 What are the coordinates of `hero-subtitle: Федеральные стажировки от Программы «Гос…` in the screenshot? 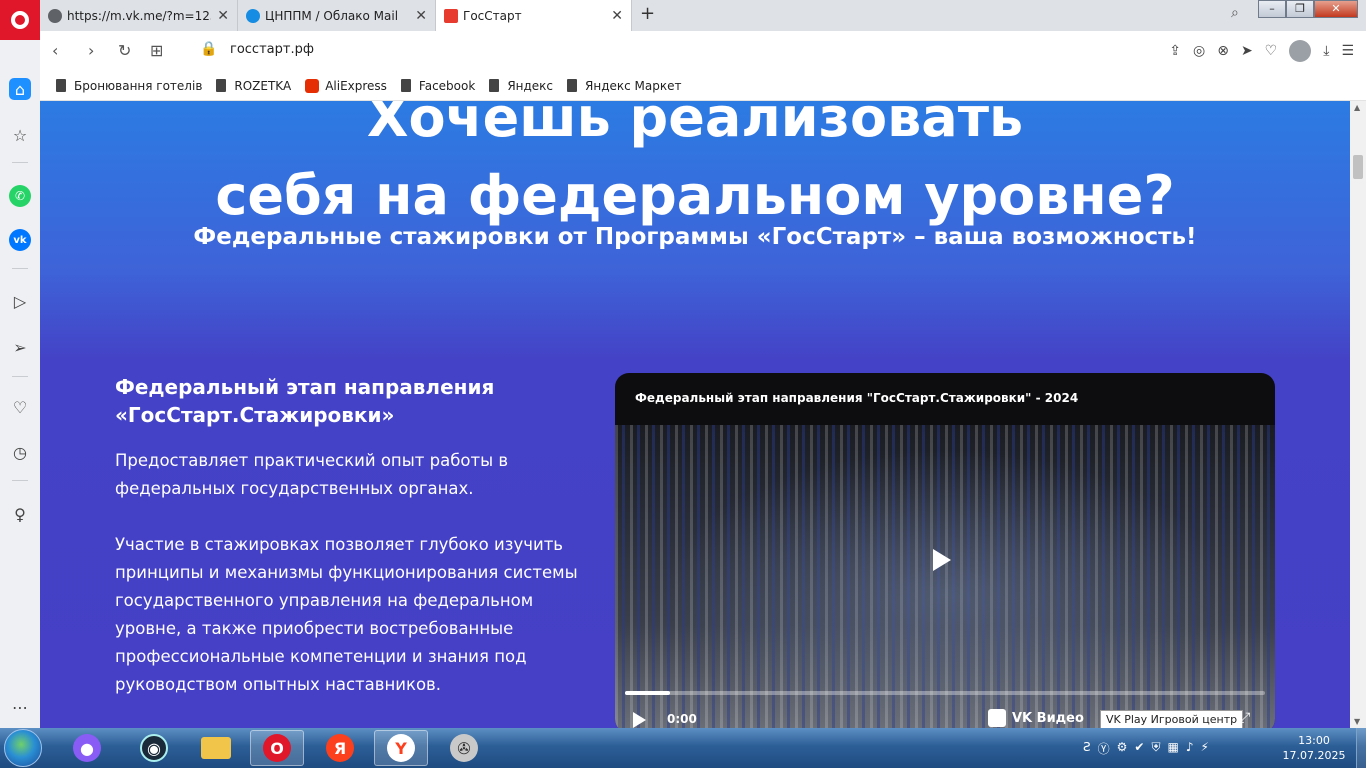 It's located at (695, 237).